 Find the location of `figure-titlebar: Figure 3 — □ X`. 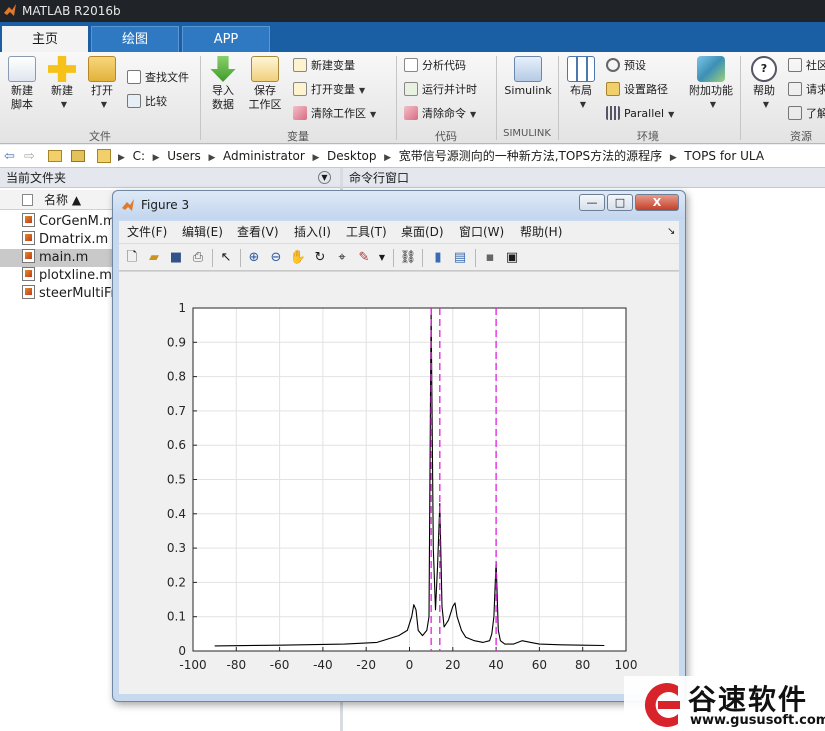

figure-titlebar: Figure 3 — □ X is located at coordinates (399, 205).